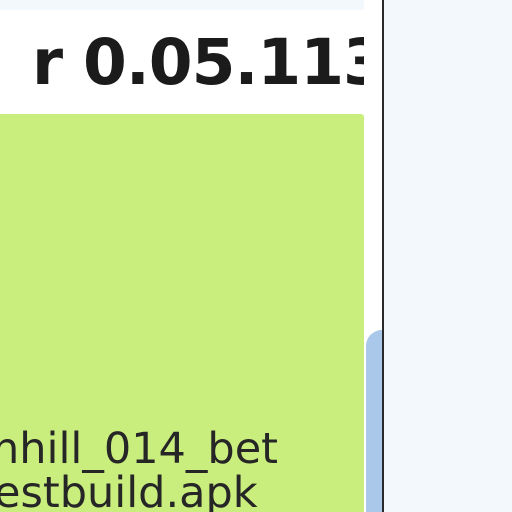 The width and height of the screenshot is (512, 512). What do you see at coordinates (374, 421) in the screenshot?
I see `scrollbar-thumb` at bounding box center [374, 421].